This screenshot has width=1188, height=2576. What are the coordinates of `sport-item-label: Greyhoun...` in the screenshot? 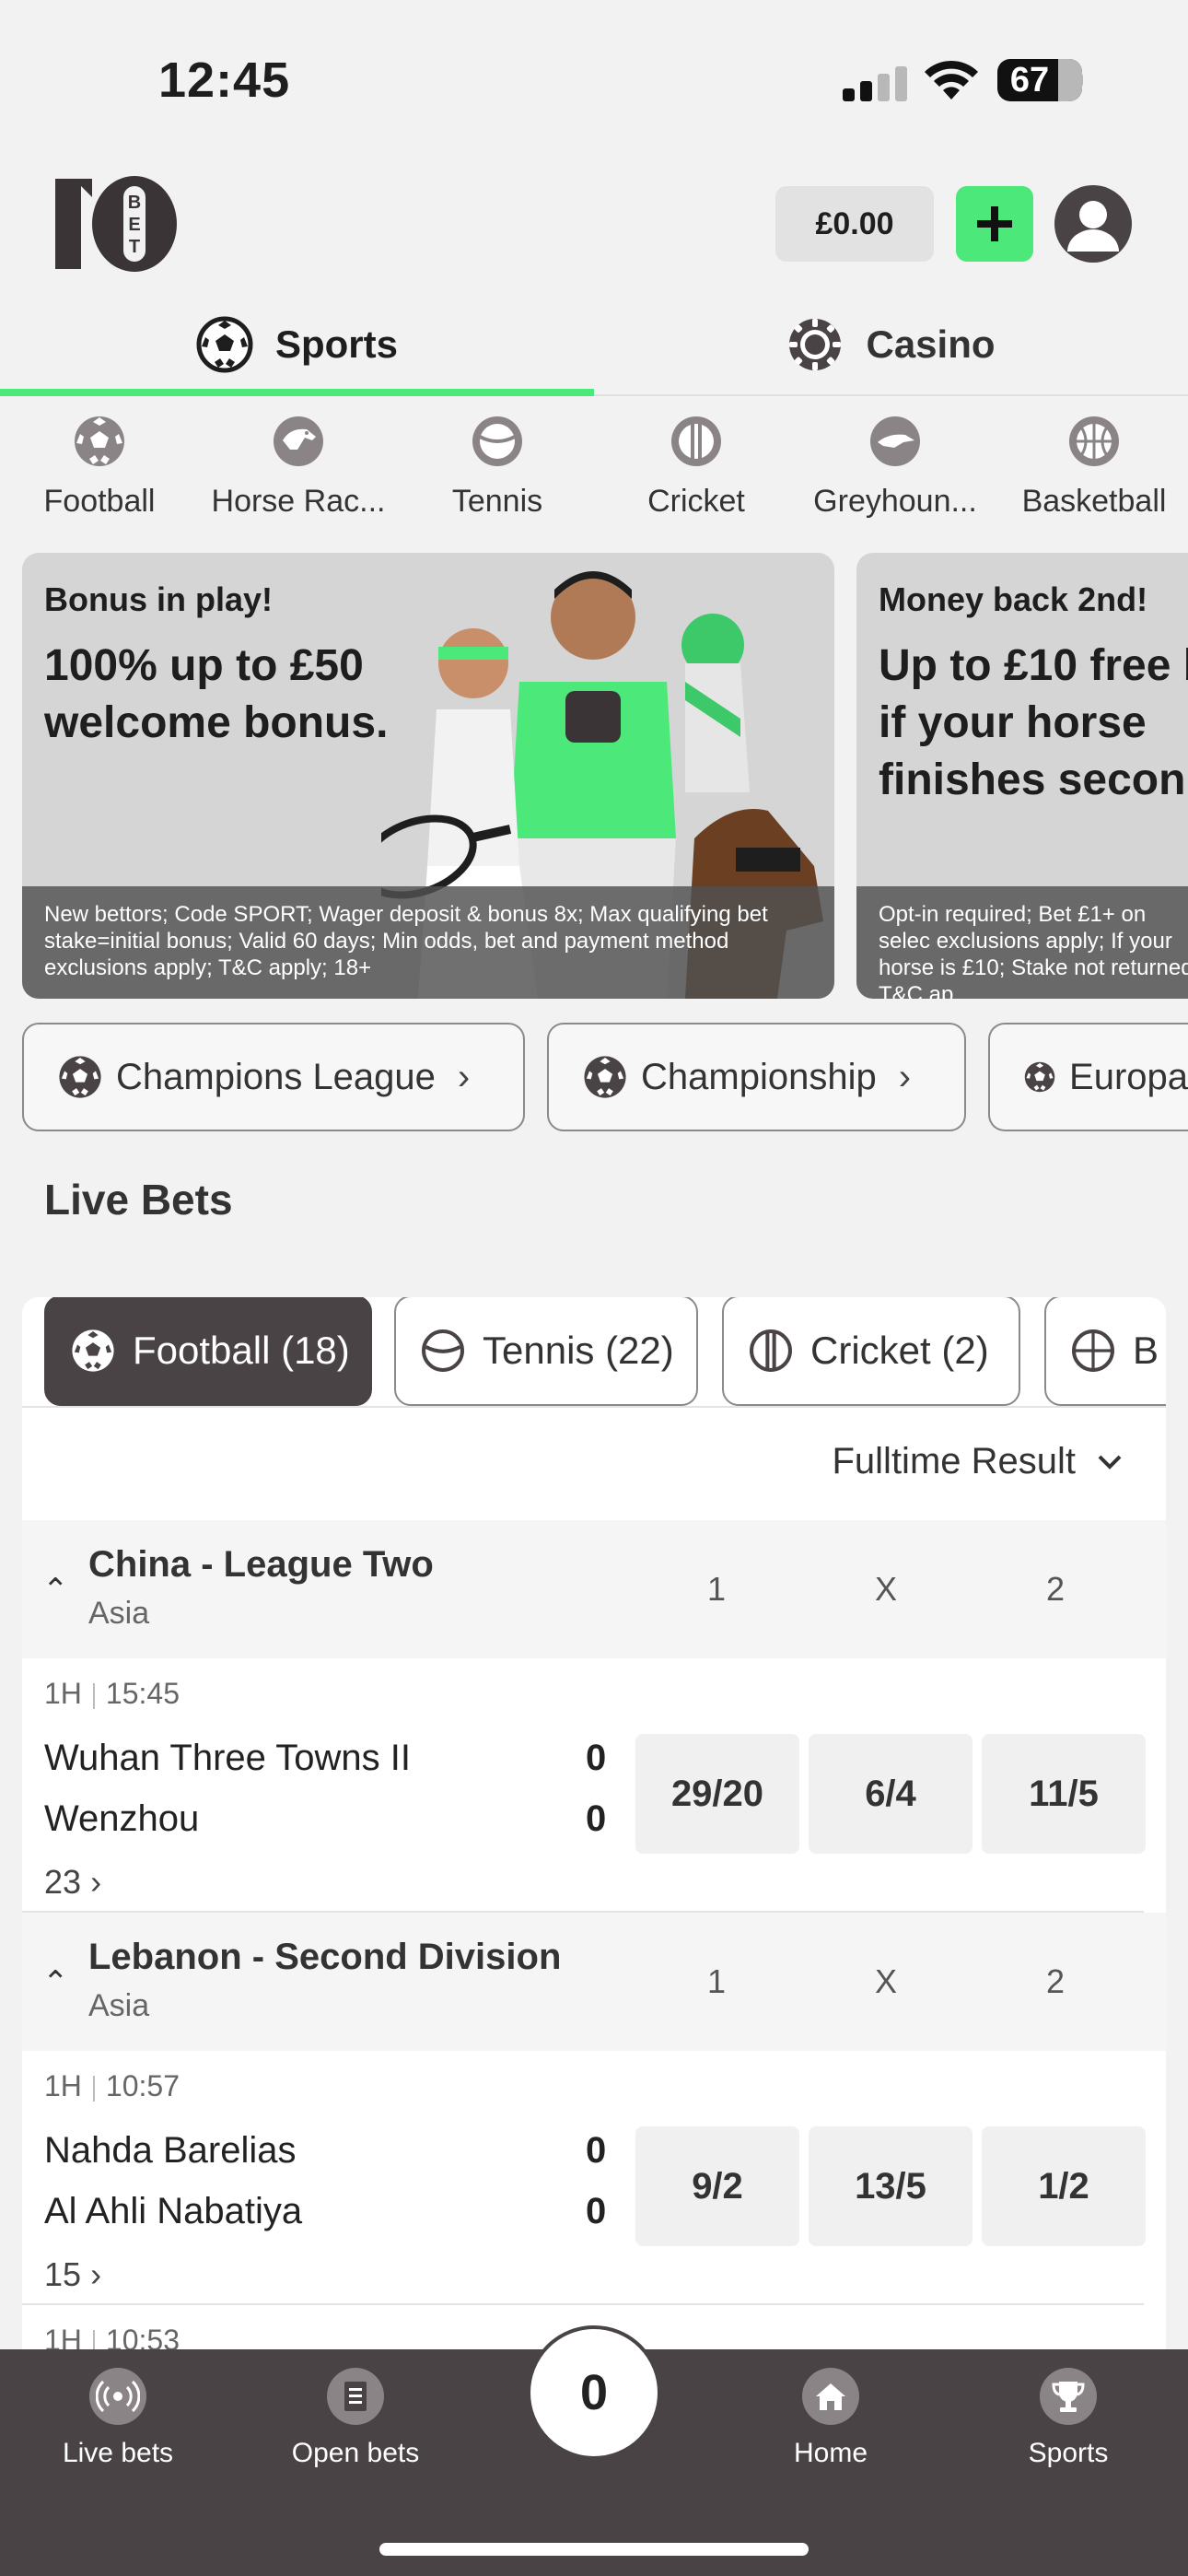 It's located at (895, 502).